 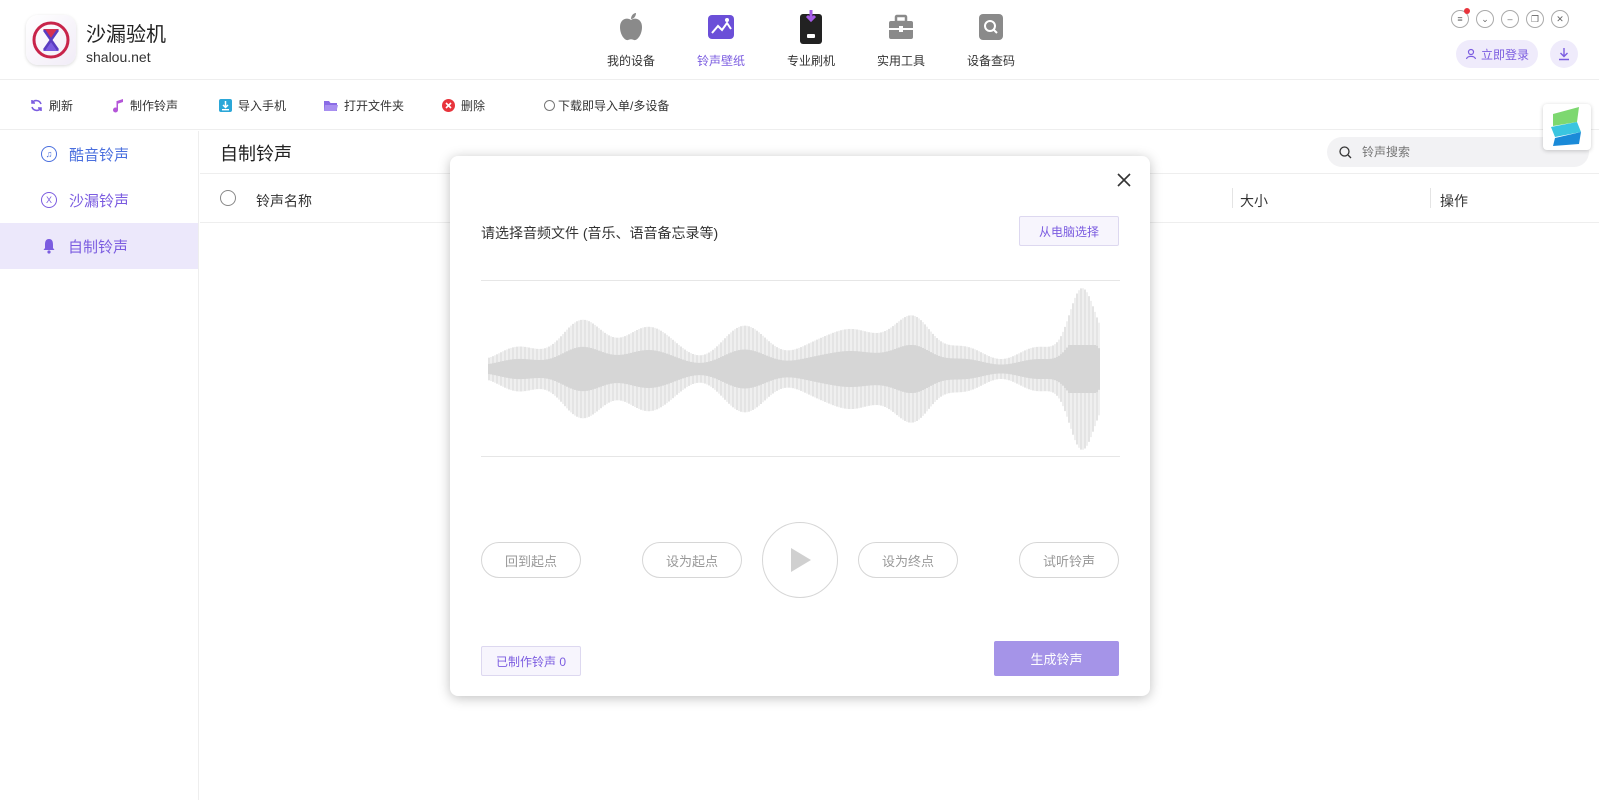 I want to click on back-to-start-button: 回到起点, so click(x=531, y=560).